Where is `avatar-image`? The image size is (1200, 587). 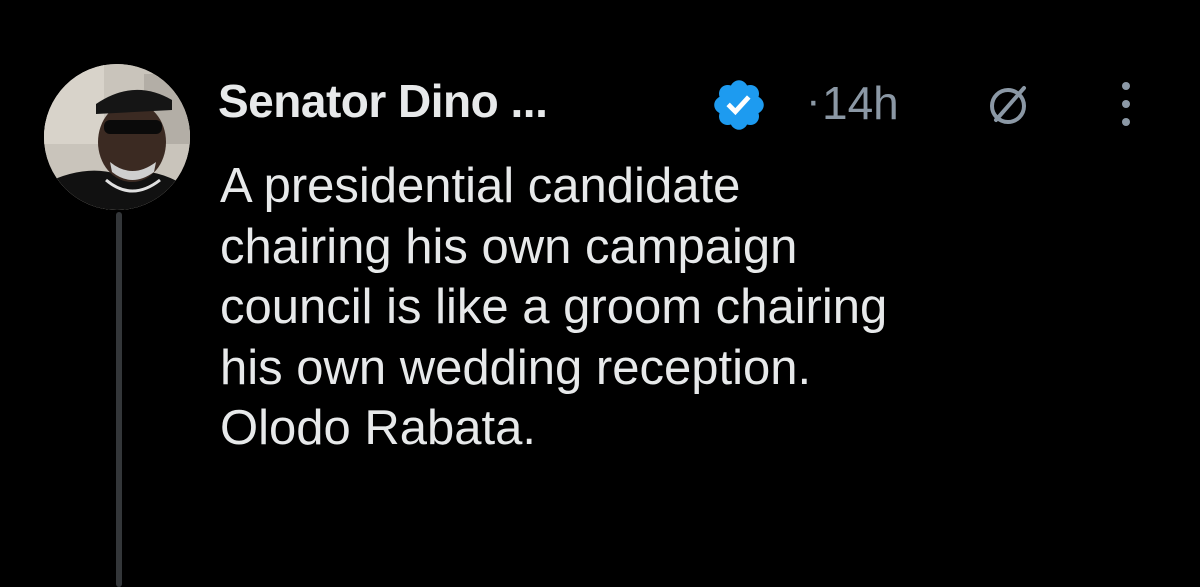 avatar-image is located at coordinates (117, 137).